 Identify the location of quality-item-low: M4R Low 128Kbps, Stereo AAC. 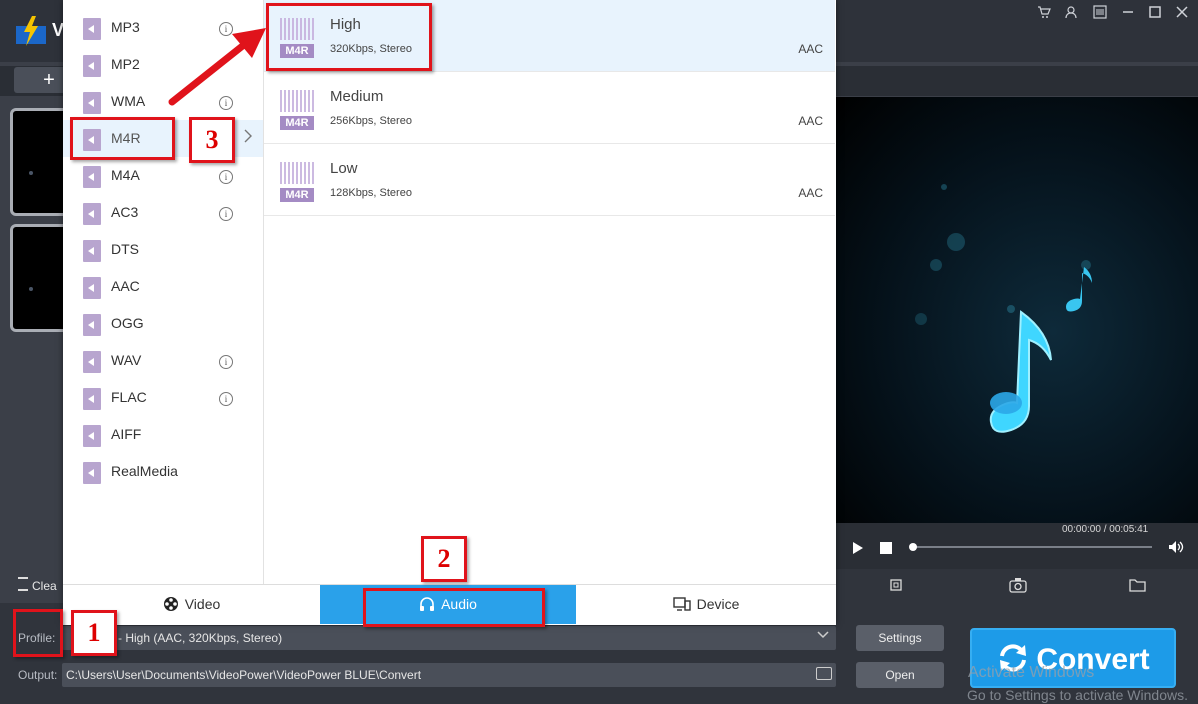
(549, 180).